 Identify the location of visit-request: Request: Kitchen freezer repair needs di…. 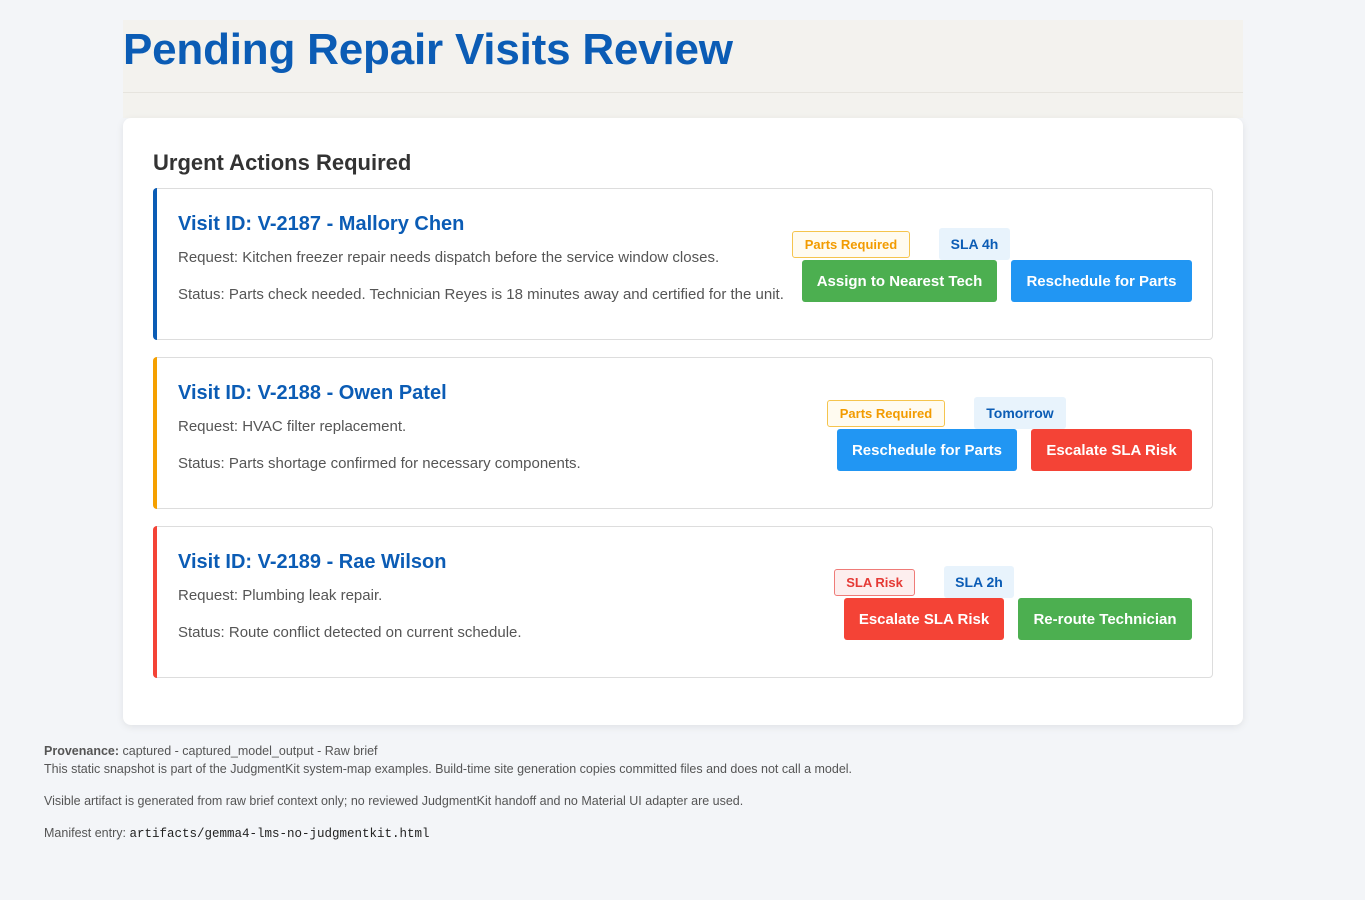
(449, 257).